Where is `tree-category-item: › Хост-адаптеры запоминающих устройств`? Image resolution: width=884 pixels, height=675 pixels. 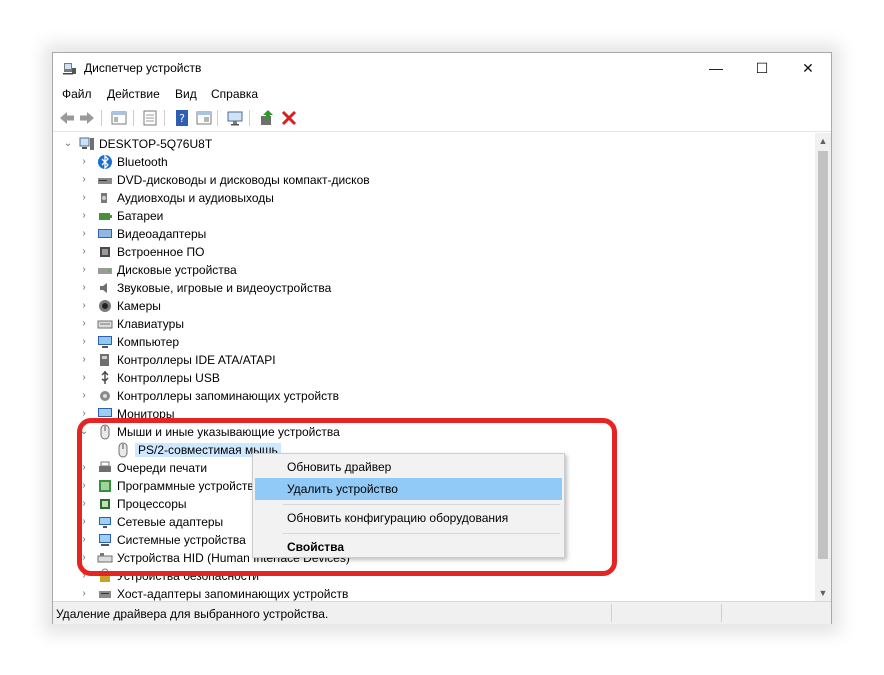
tree-category-item: › Хост-адаптеры запоминающих устройств is located at coordinates (433, 593).